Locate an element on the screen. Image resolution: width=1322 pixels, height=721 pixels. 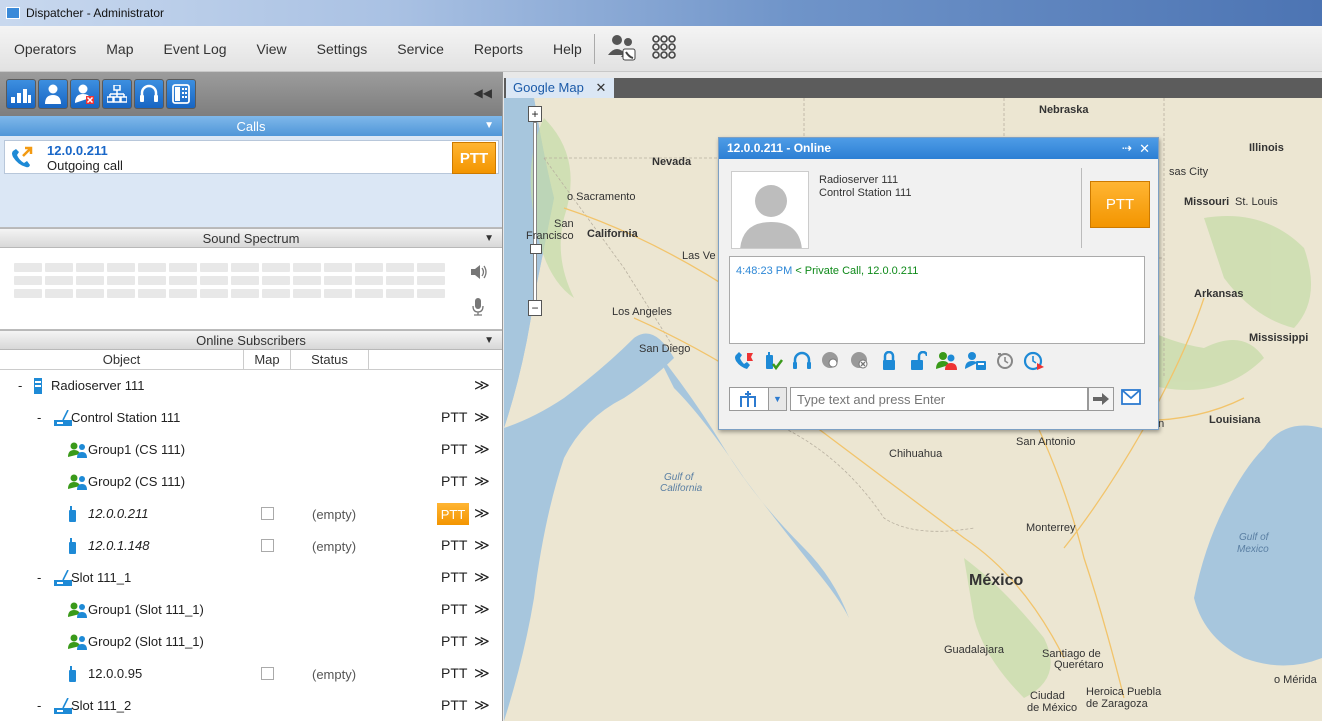
menu-service: Service is located at coordinates (420, 49).